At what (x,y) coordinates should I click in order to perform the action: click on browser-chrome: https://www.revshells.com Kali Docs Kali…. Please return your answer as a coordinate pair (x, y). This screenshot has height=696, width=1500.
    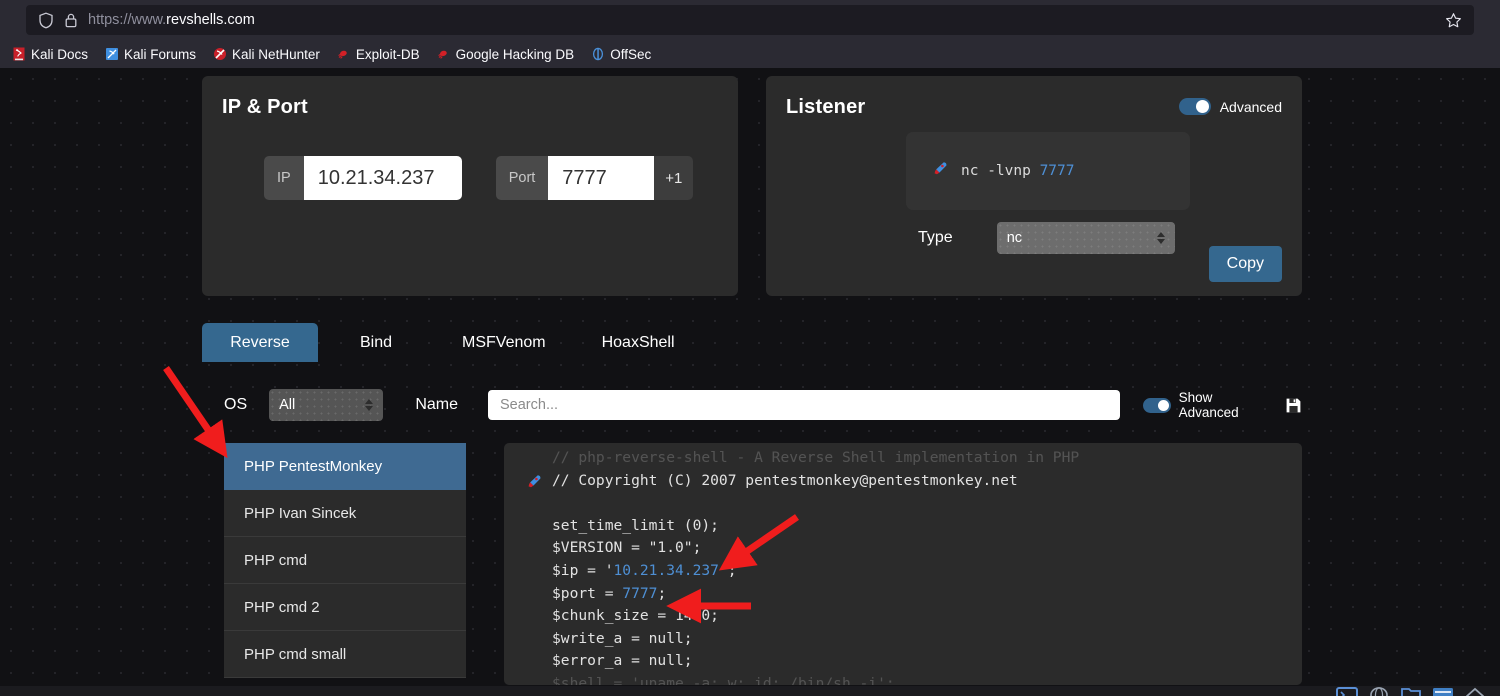
    Looking at the image, I should click on (750, 34).